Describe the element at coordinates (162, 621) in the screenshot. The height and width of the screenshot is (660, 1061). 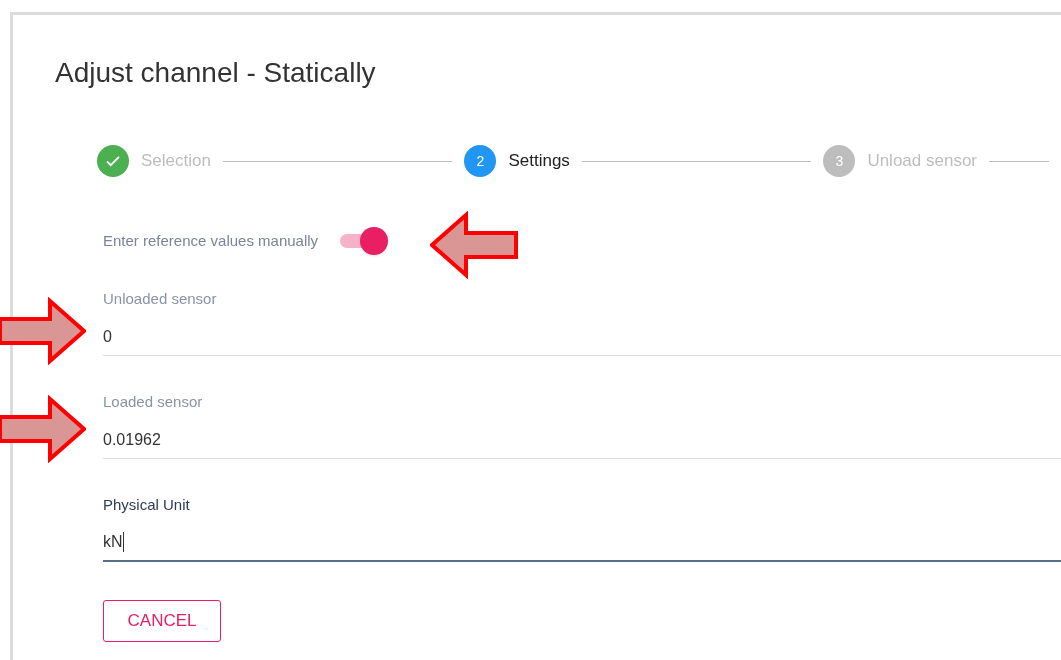
I see `cancel-button: CANCEL` at that location.